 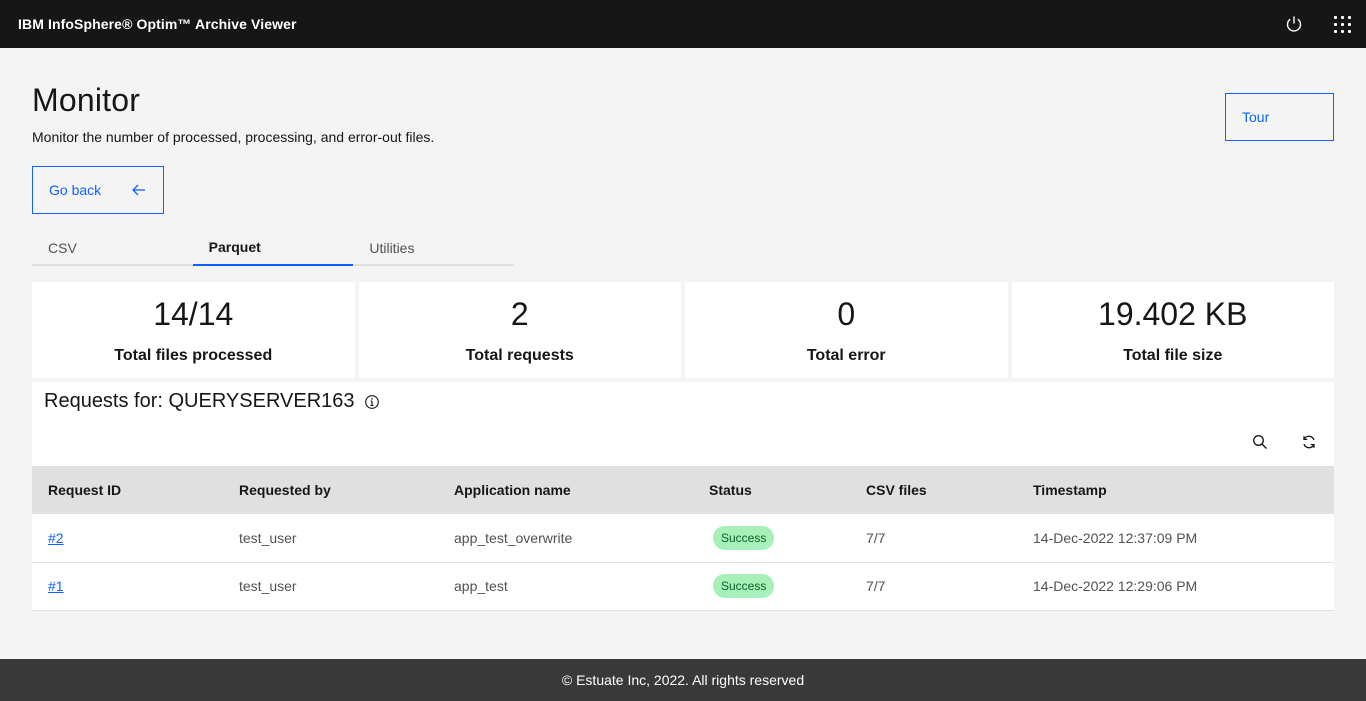 I want to click on request-id-cell: #2, so click(x=127, y=538).